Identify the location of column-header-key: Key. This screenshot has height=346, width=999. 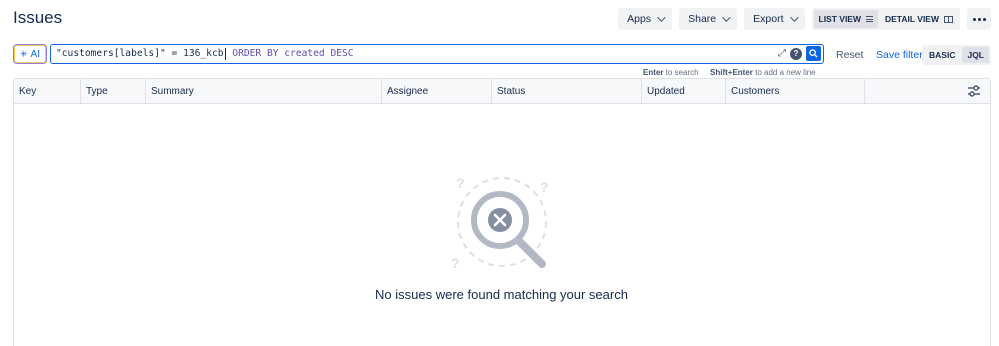
(47, 91).